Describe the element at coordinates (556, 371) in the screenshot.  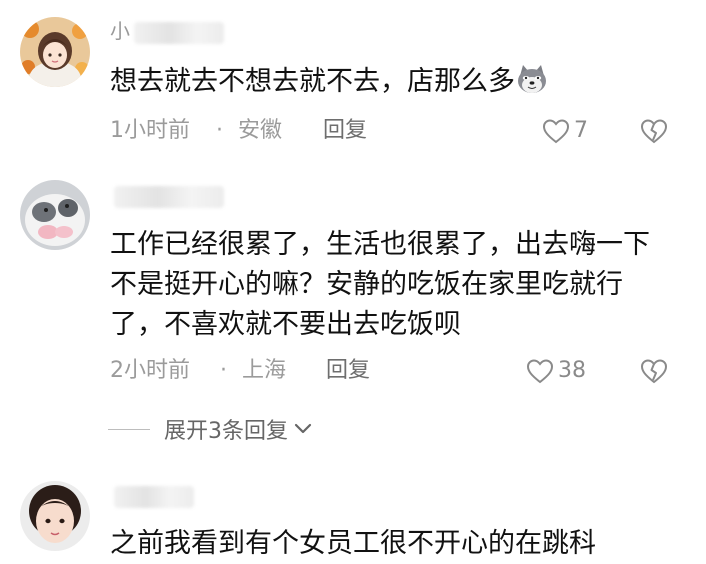
I see `like-button: 38` at that location.